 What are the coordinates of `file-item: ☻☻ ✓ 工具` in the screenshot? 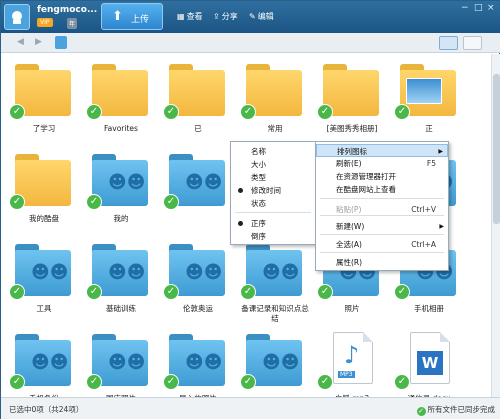 It's located at (44, 280).